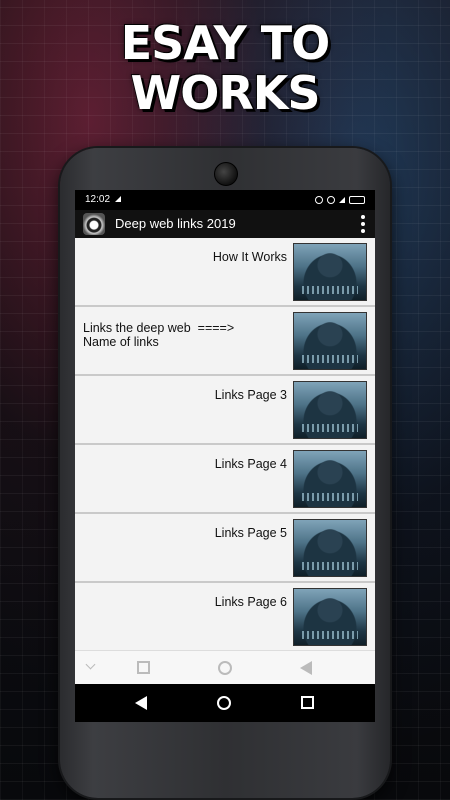 The image size is (450, 800). Describe the element at coordinates (143, 667) in the screenshot. I see `square-icon` at that location.